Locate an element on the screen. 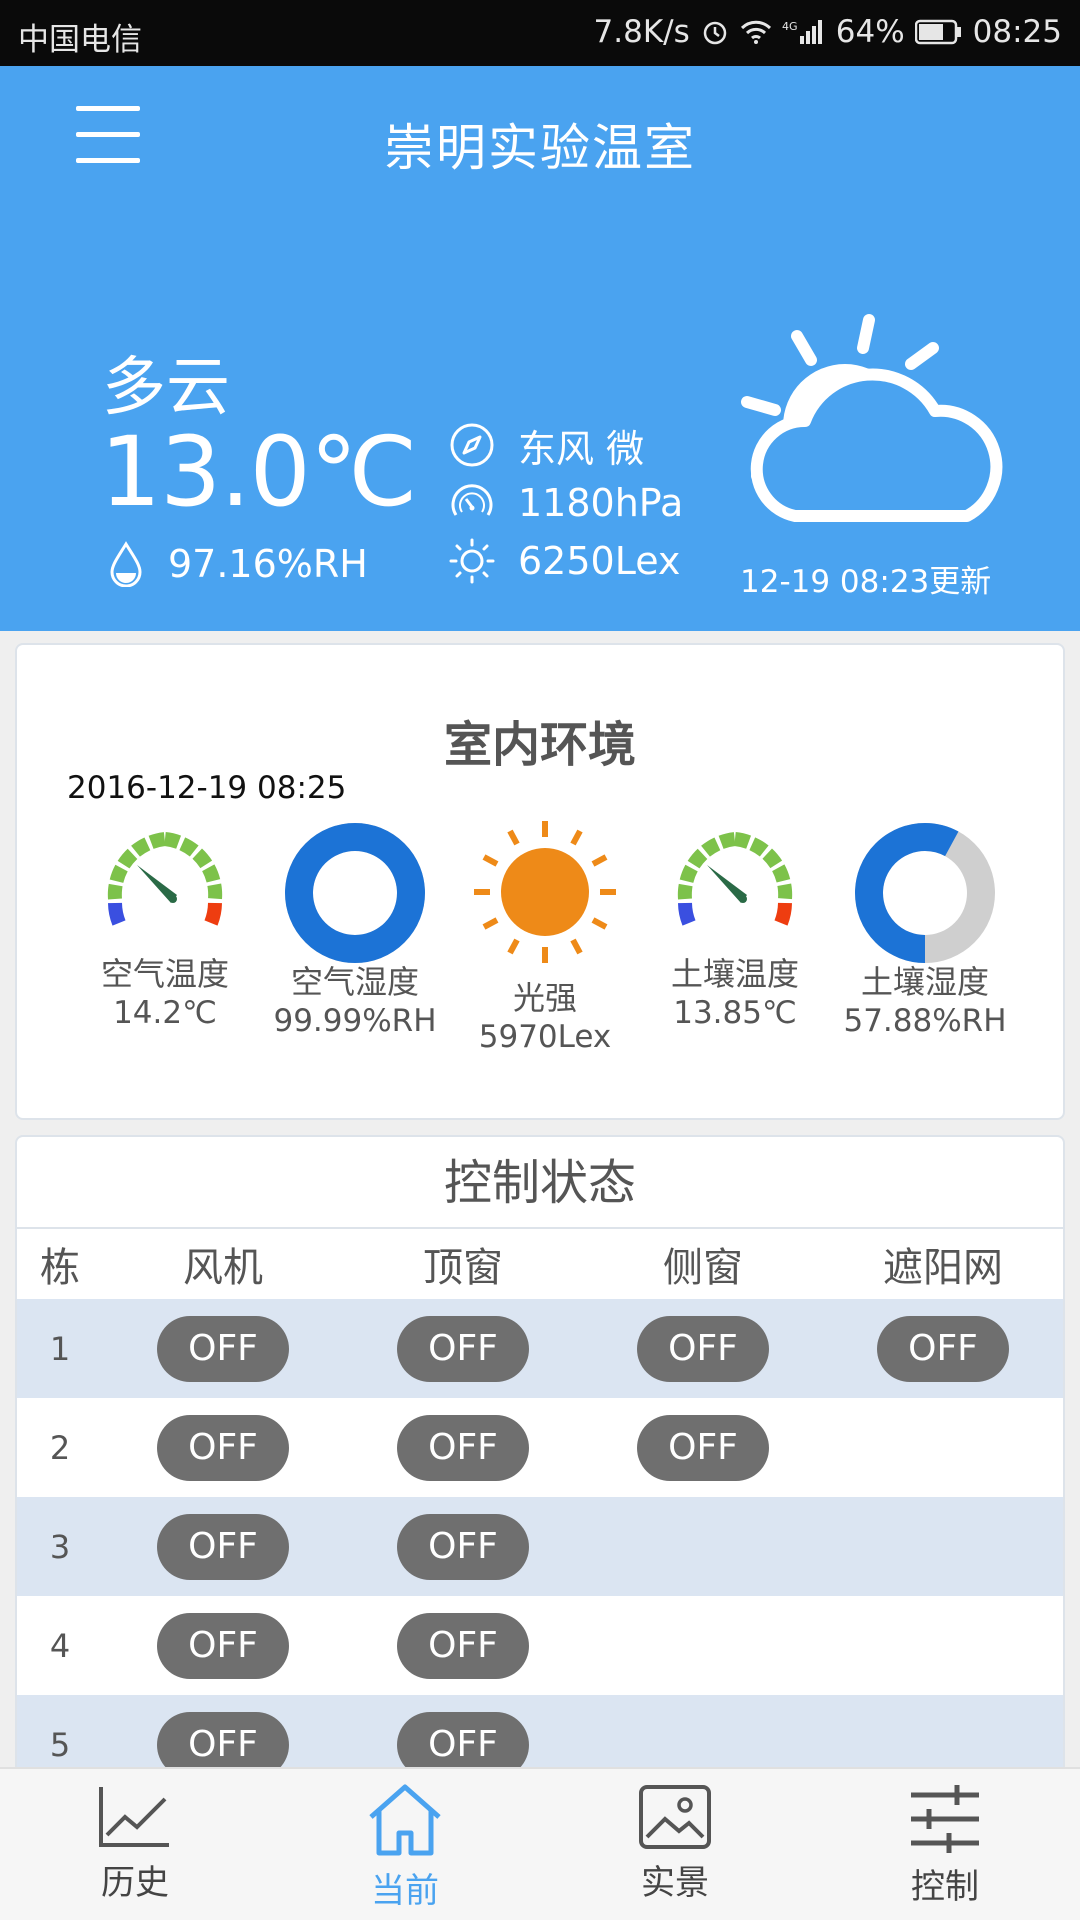 Image resolution: width=1080 pixels, height=1920 pixels. image-icon is located at coordinates (675, 1817).